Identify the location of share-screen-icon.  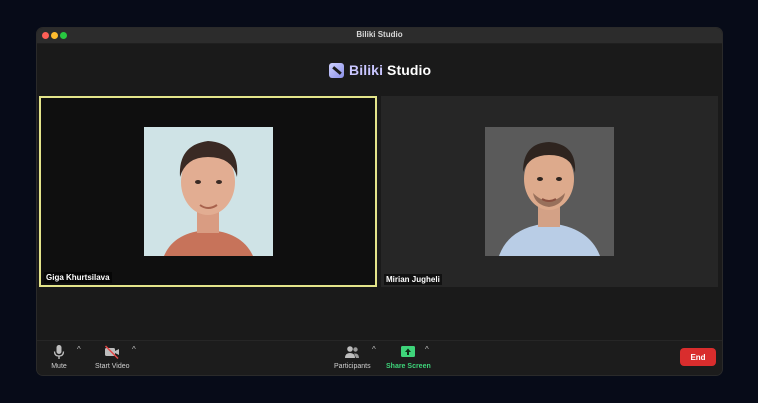
(408, 352).